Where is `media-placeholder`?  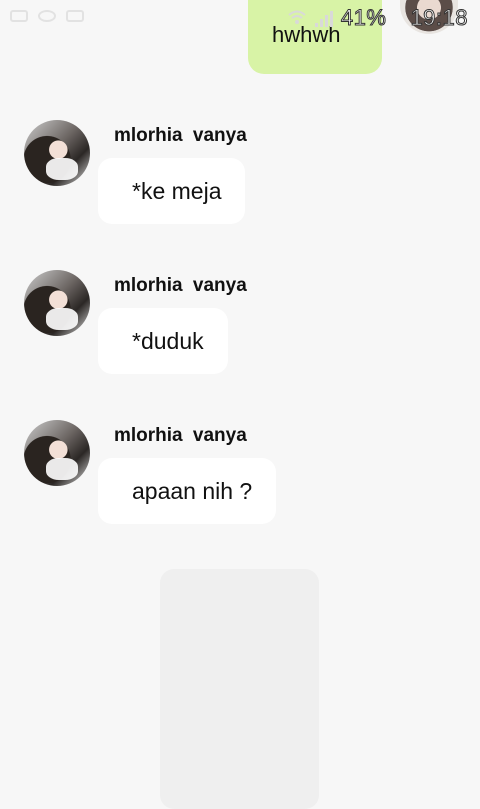 media-placeholder is located at coordinates (239, 689).